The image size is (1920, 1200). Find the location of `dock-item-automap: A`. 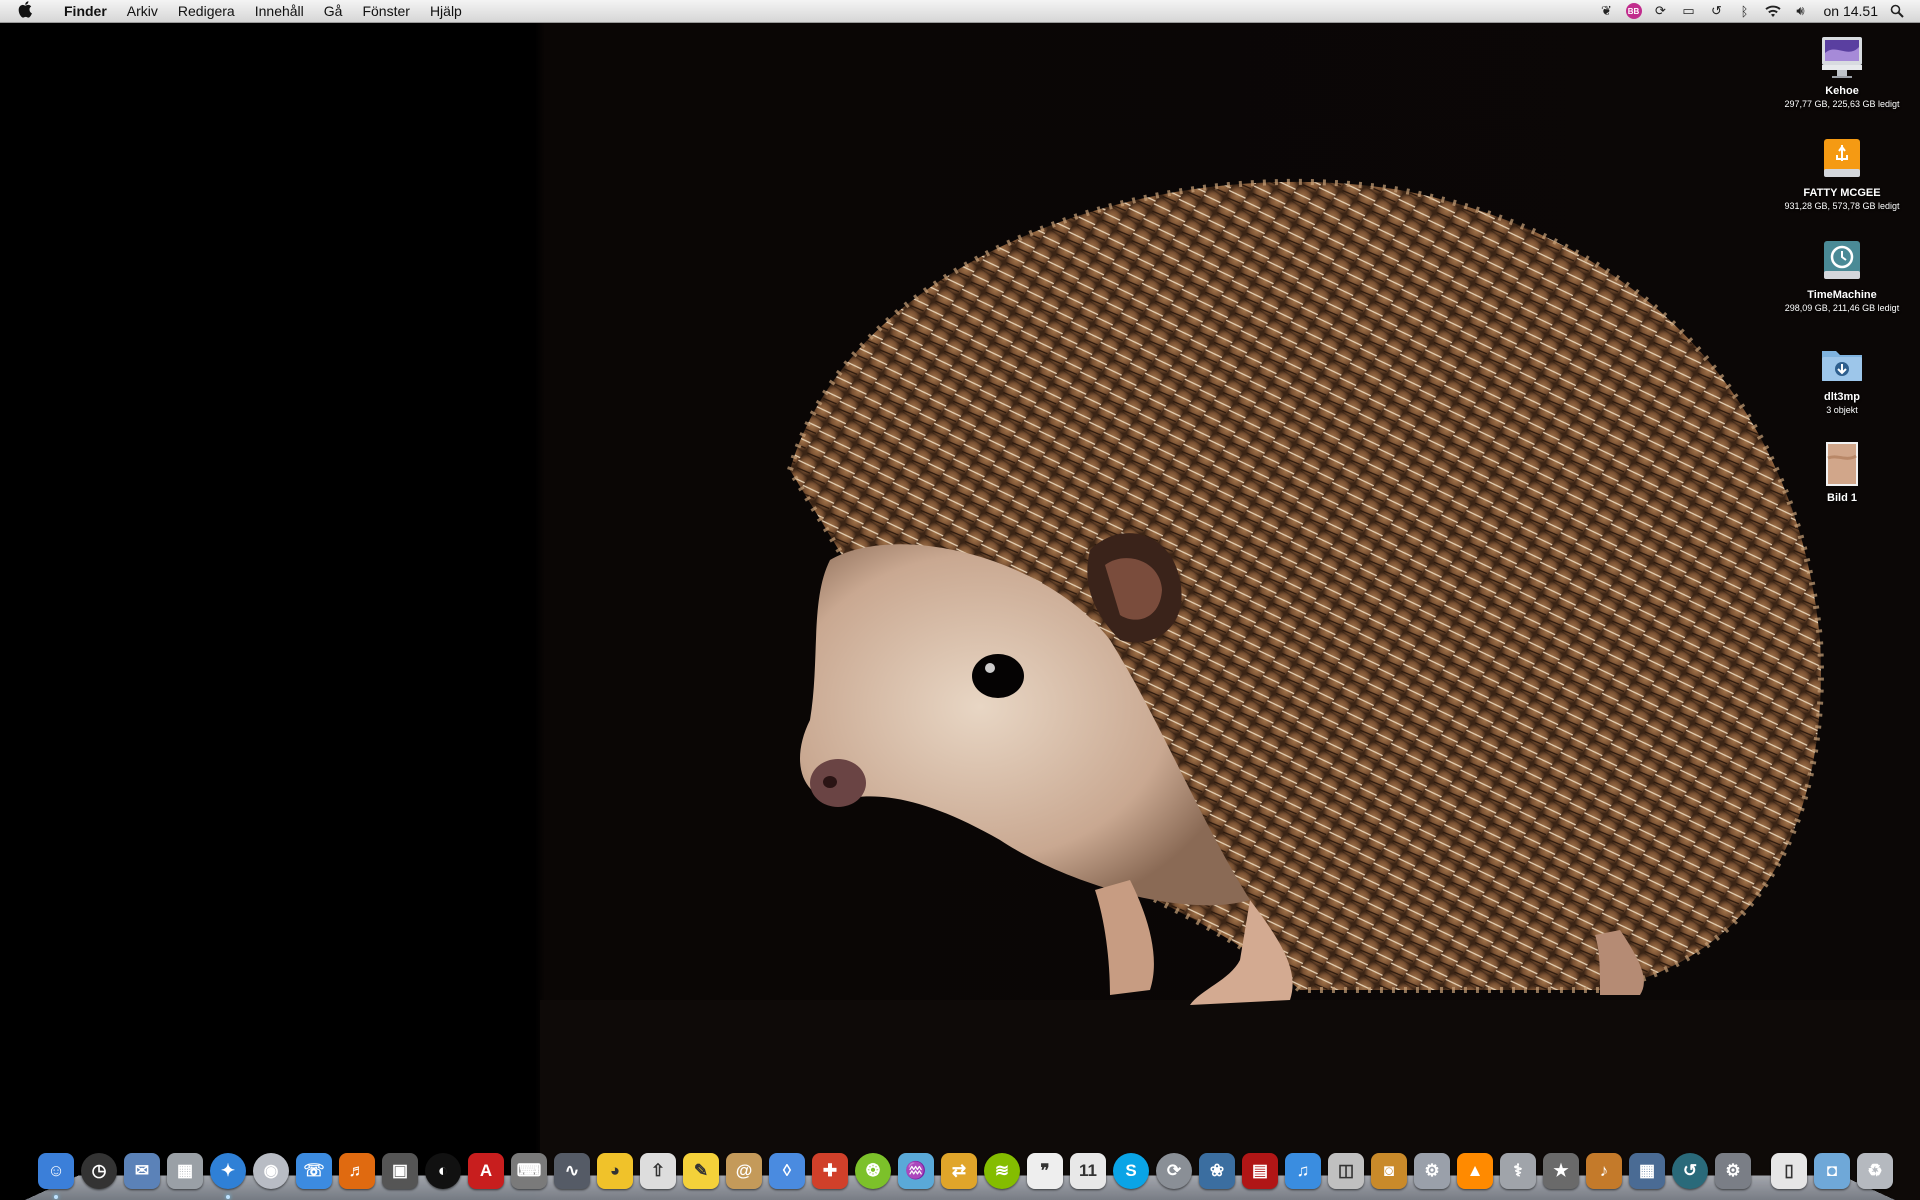

dock-item-automap: A is located at coordinates (486, 1171).